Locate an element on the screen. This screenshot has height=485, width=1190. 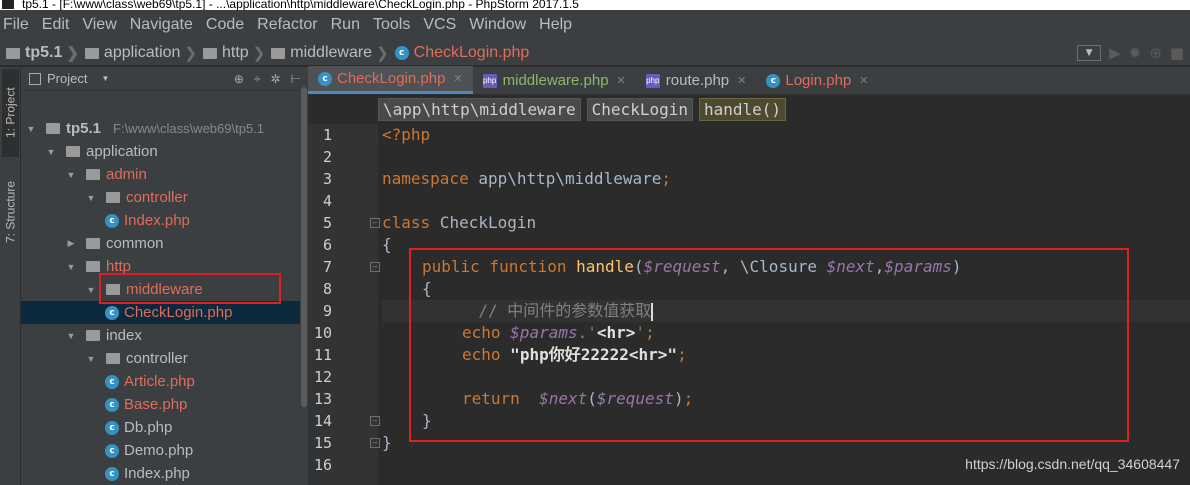
tree-item-label: Index.php is located at coordinates (157, 220).